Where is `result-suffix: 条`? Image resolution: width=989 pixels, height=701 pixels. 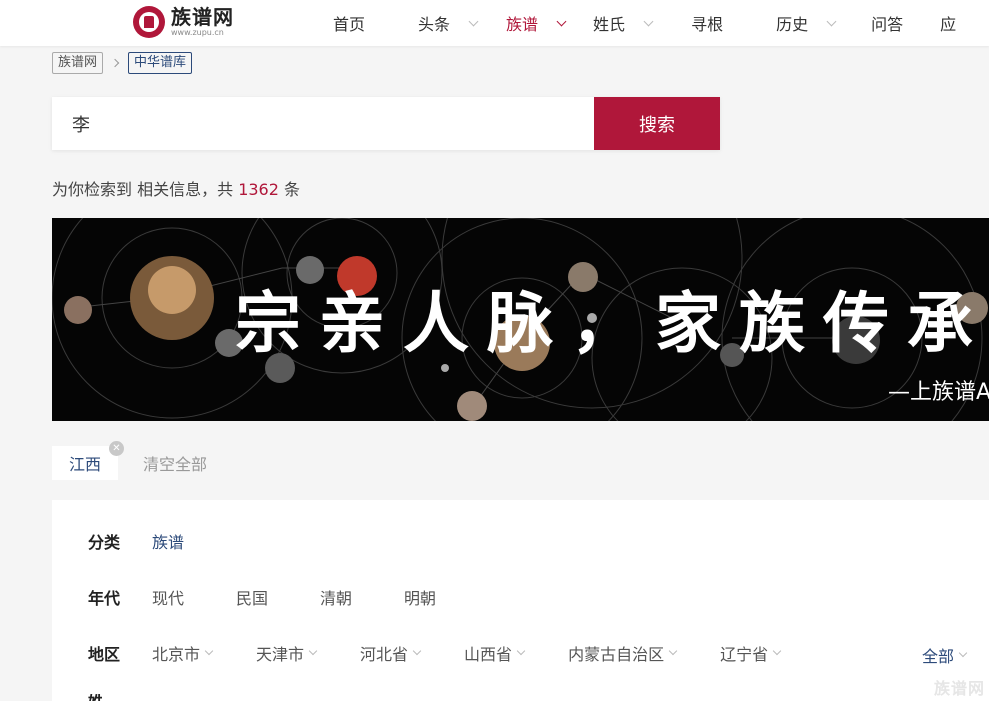
result-suffix: 条 is located at coordinates (292, 189).